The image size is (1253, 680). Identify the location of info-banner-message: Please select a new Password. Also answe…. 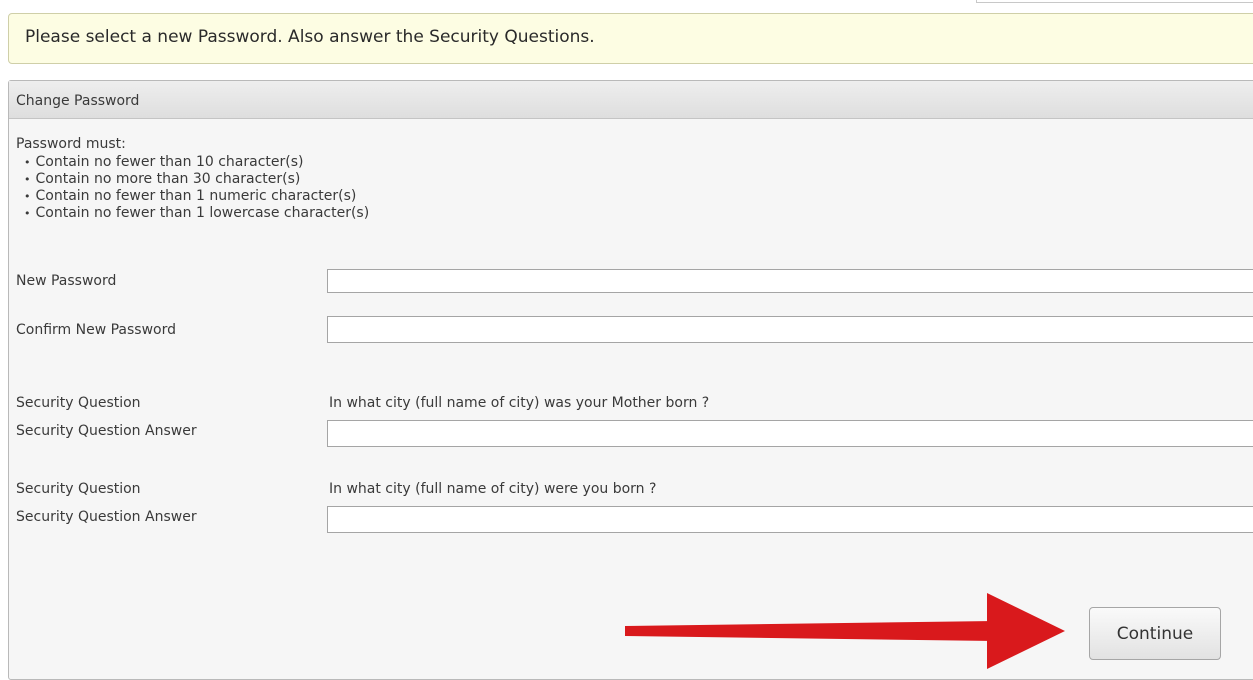
(310, 37).